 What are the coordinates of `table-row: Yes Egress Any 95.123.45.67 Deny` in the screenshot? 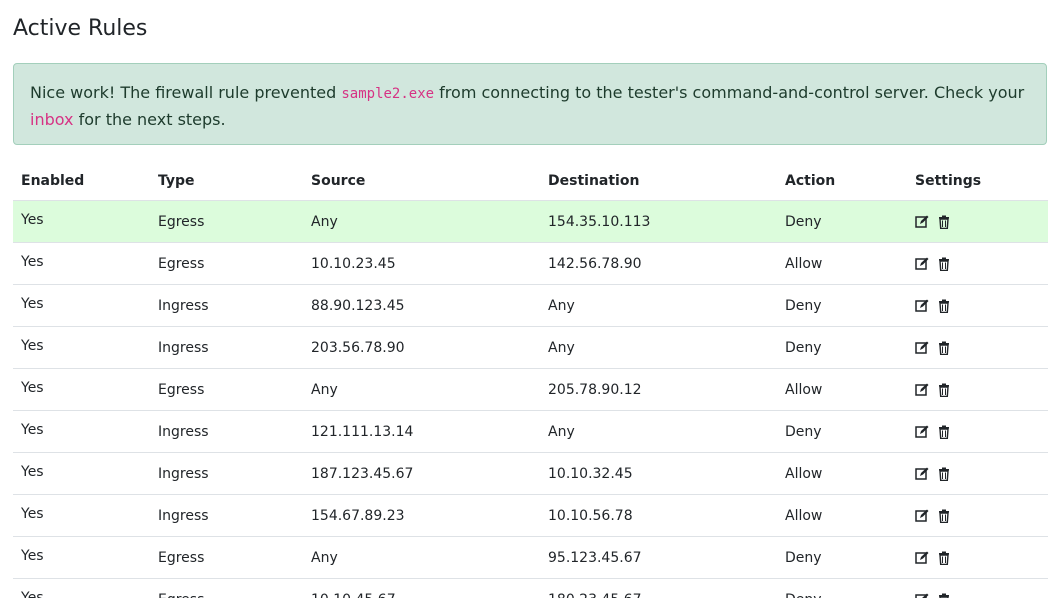 It's located at (530, 557).